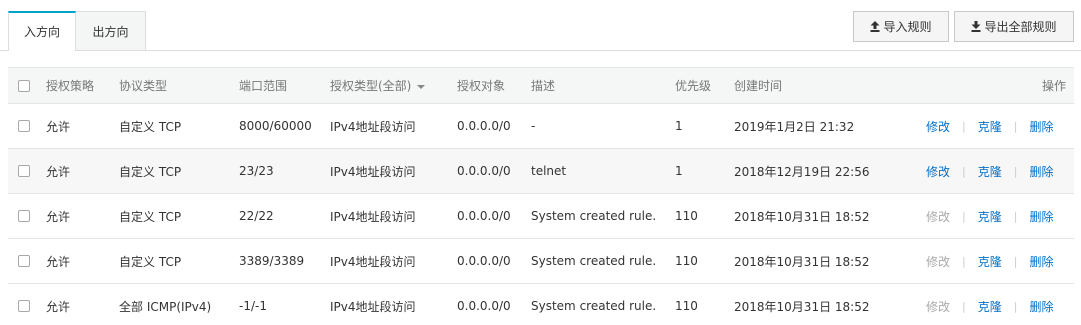 The width and height of the screenshot is (1081, 325). Describe the element at coordinates (42, 31) in the screenshot. I see `tab-inbound: 入方向` at that location.